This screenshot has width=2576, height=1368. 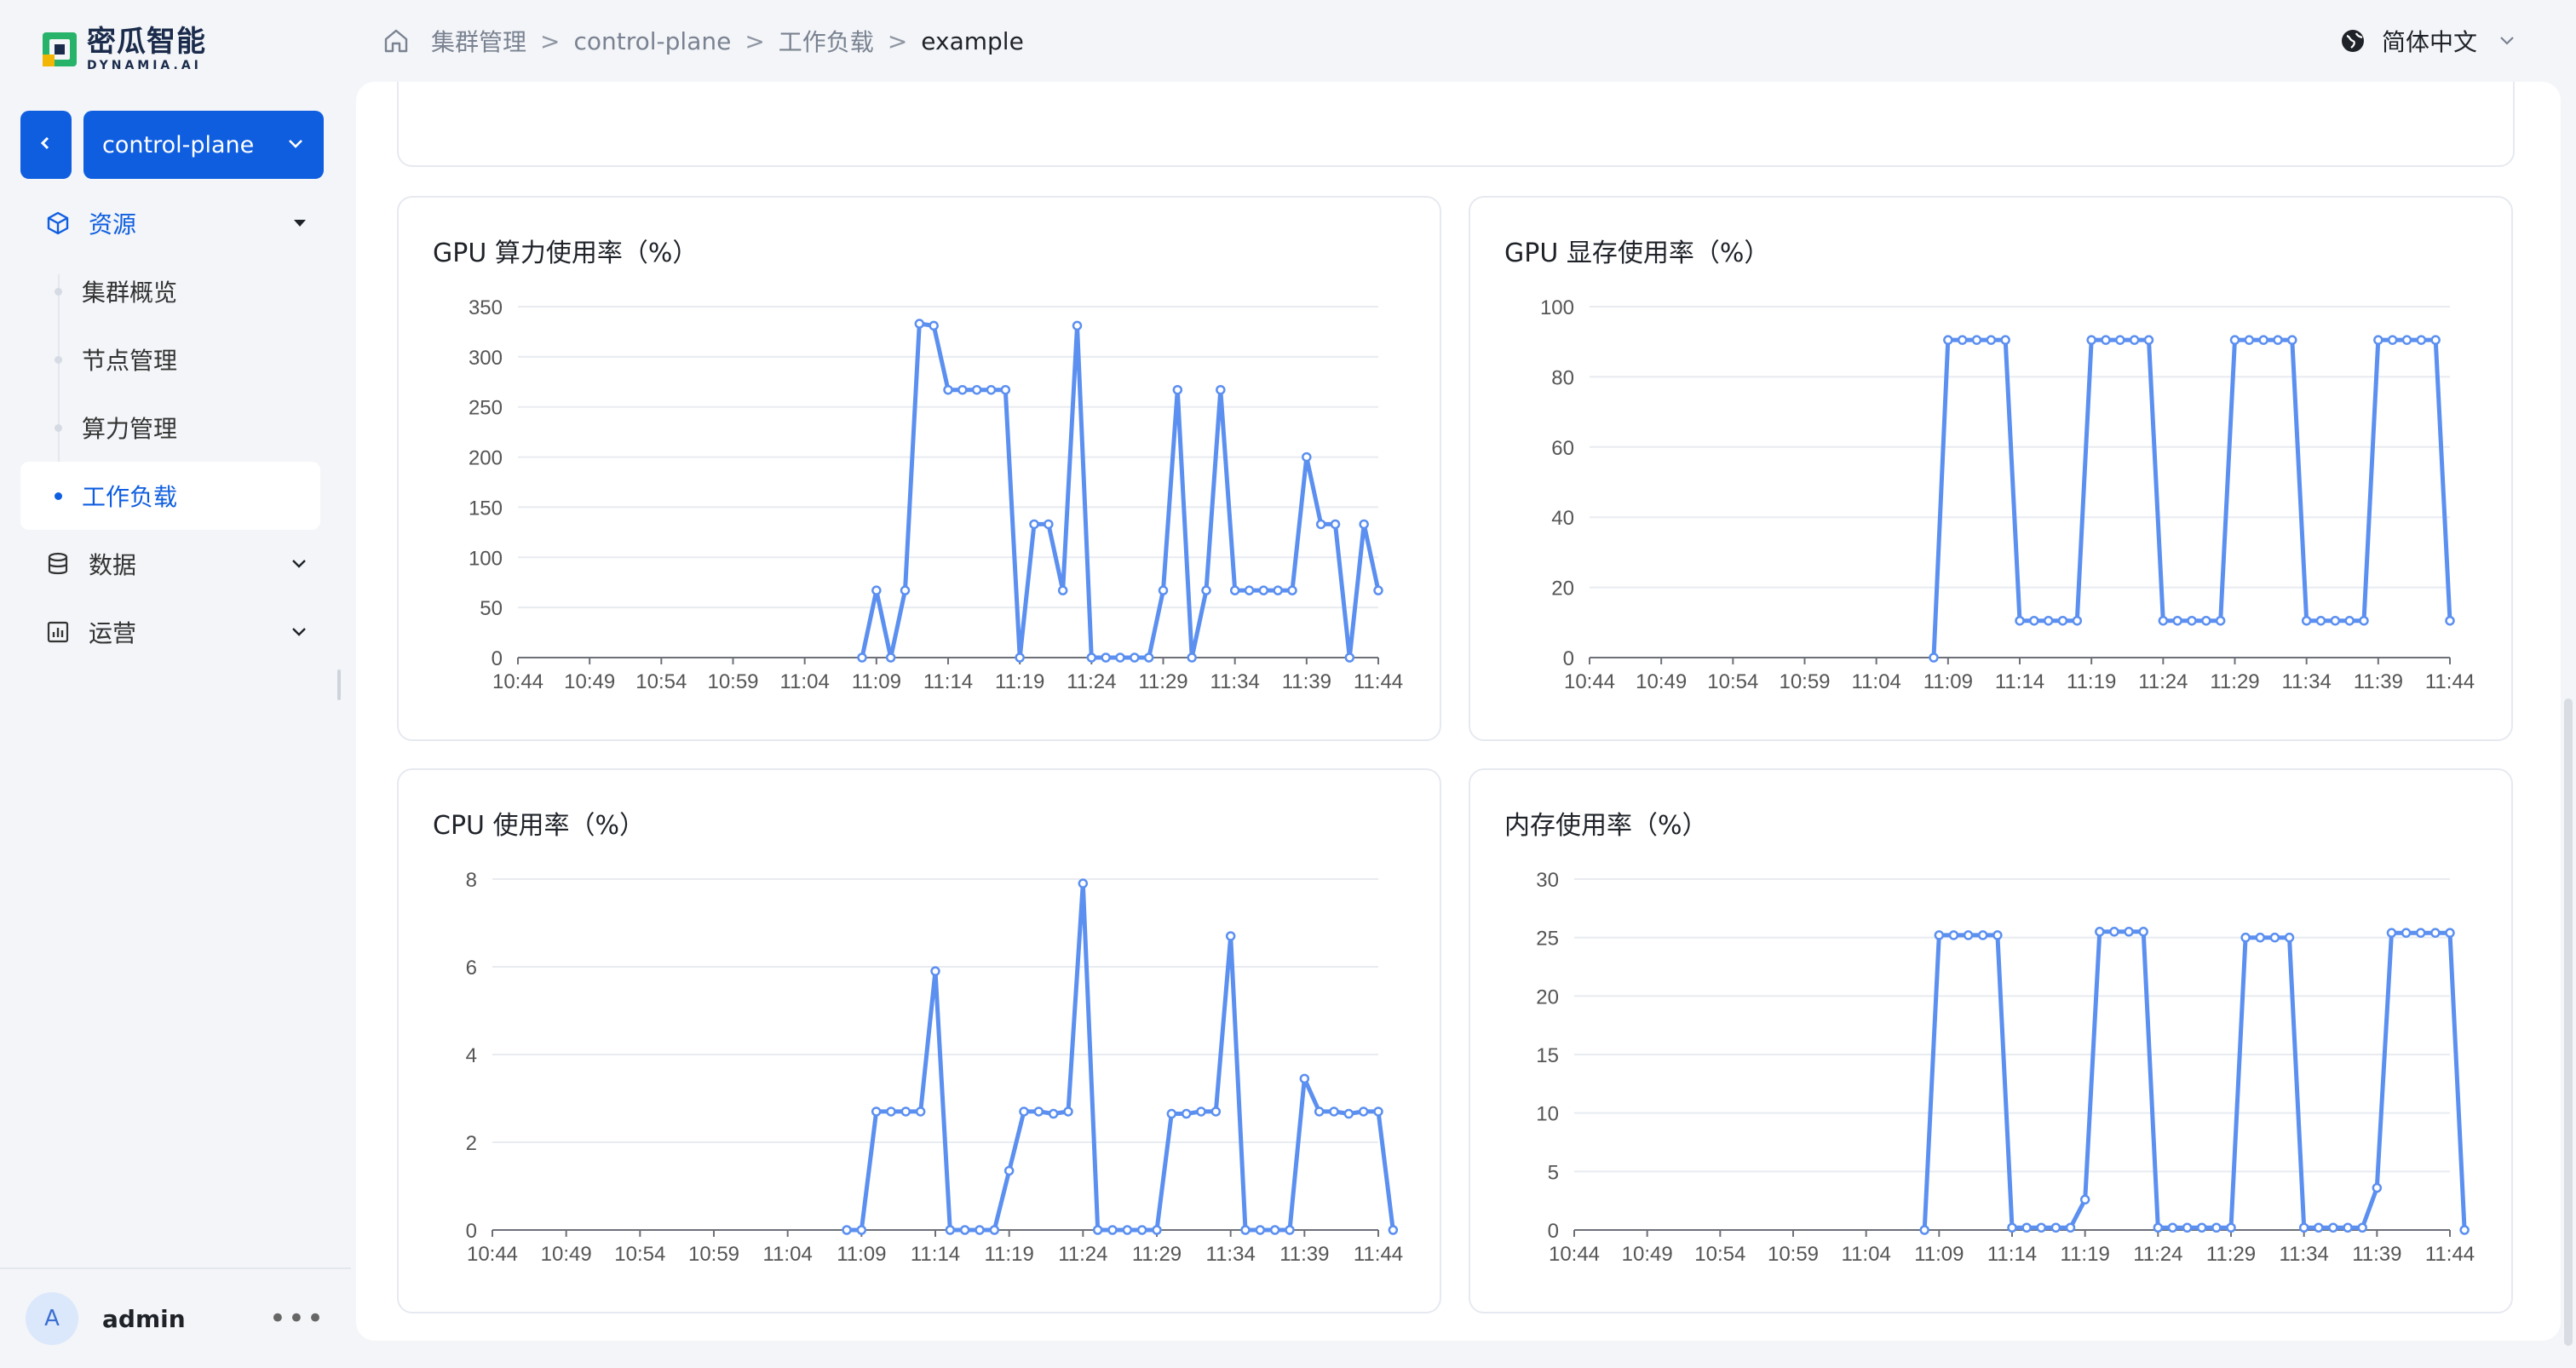 I want to click on x-tick-label: 10:59, so click(x=714, y=1254).